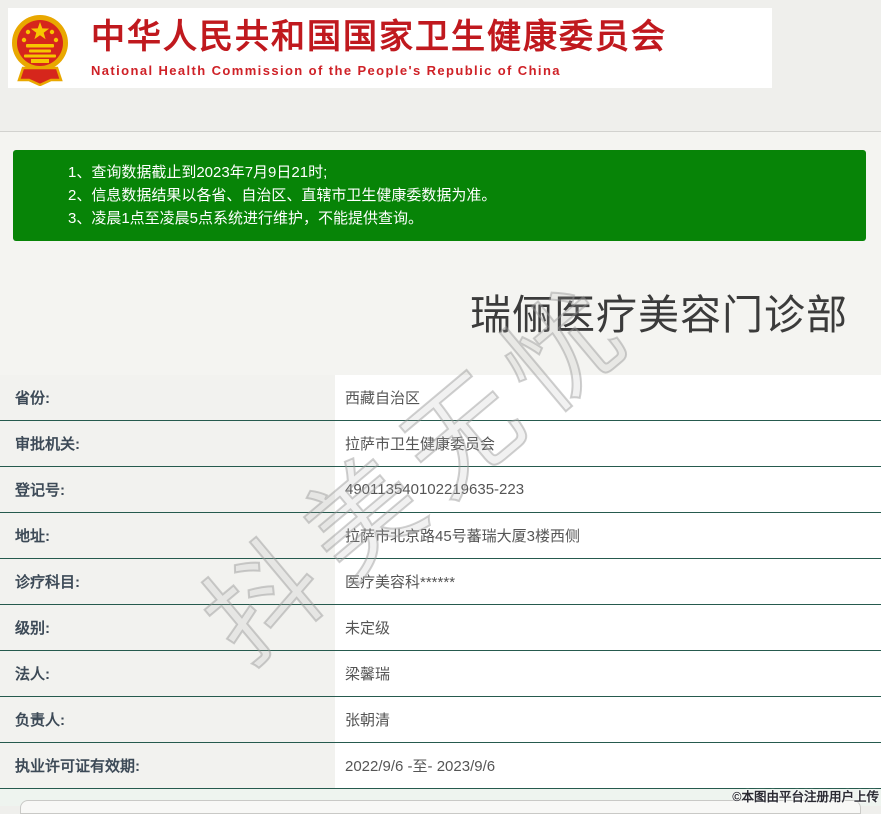  I want to click on table-row-treatment-subjects: 诊疗科目: 医疗美容科******, so click(440, 582).